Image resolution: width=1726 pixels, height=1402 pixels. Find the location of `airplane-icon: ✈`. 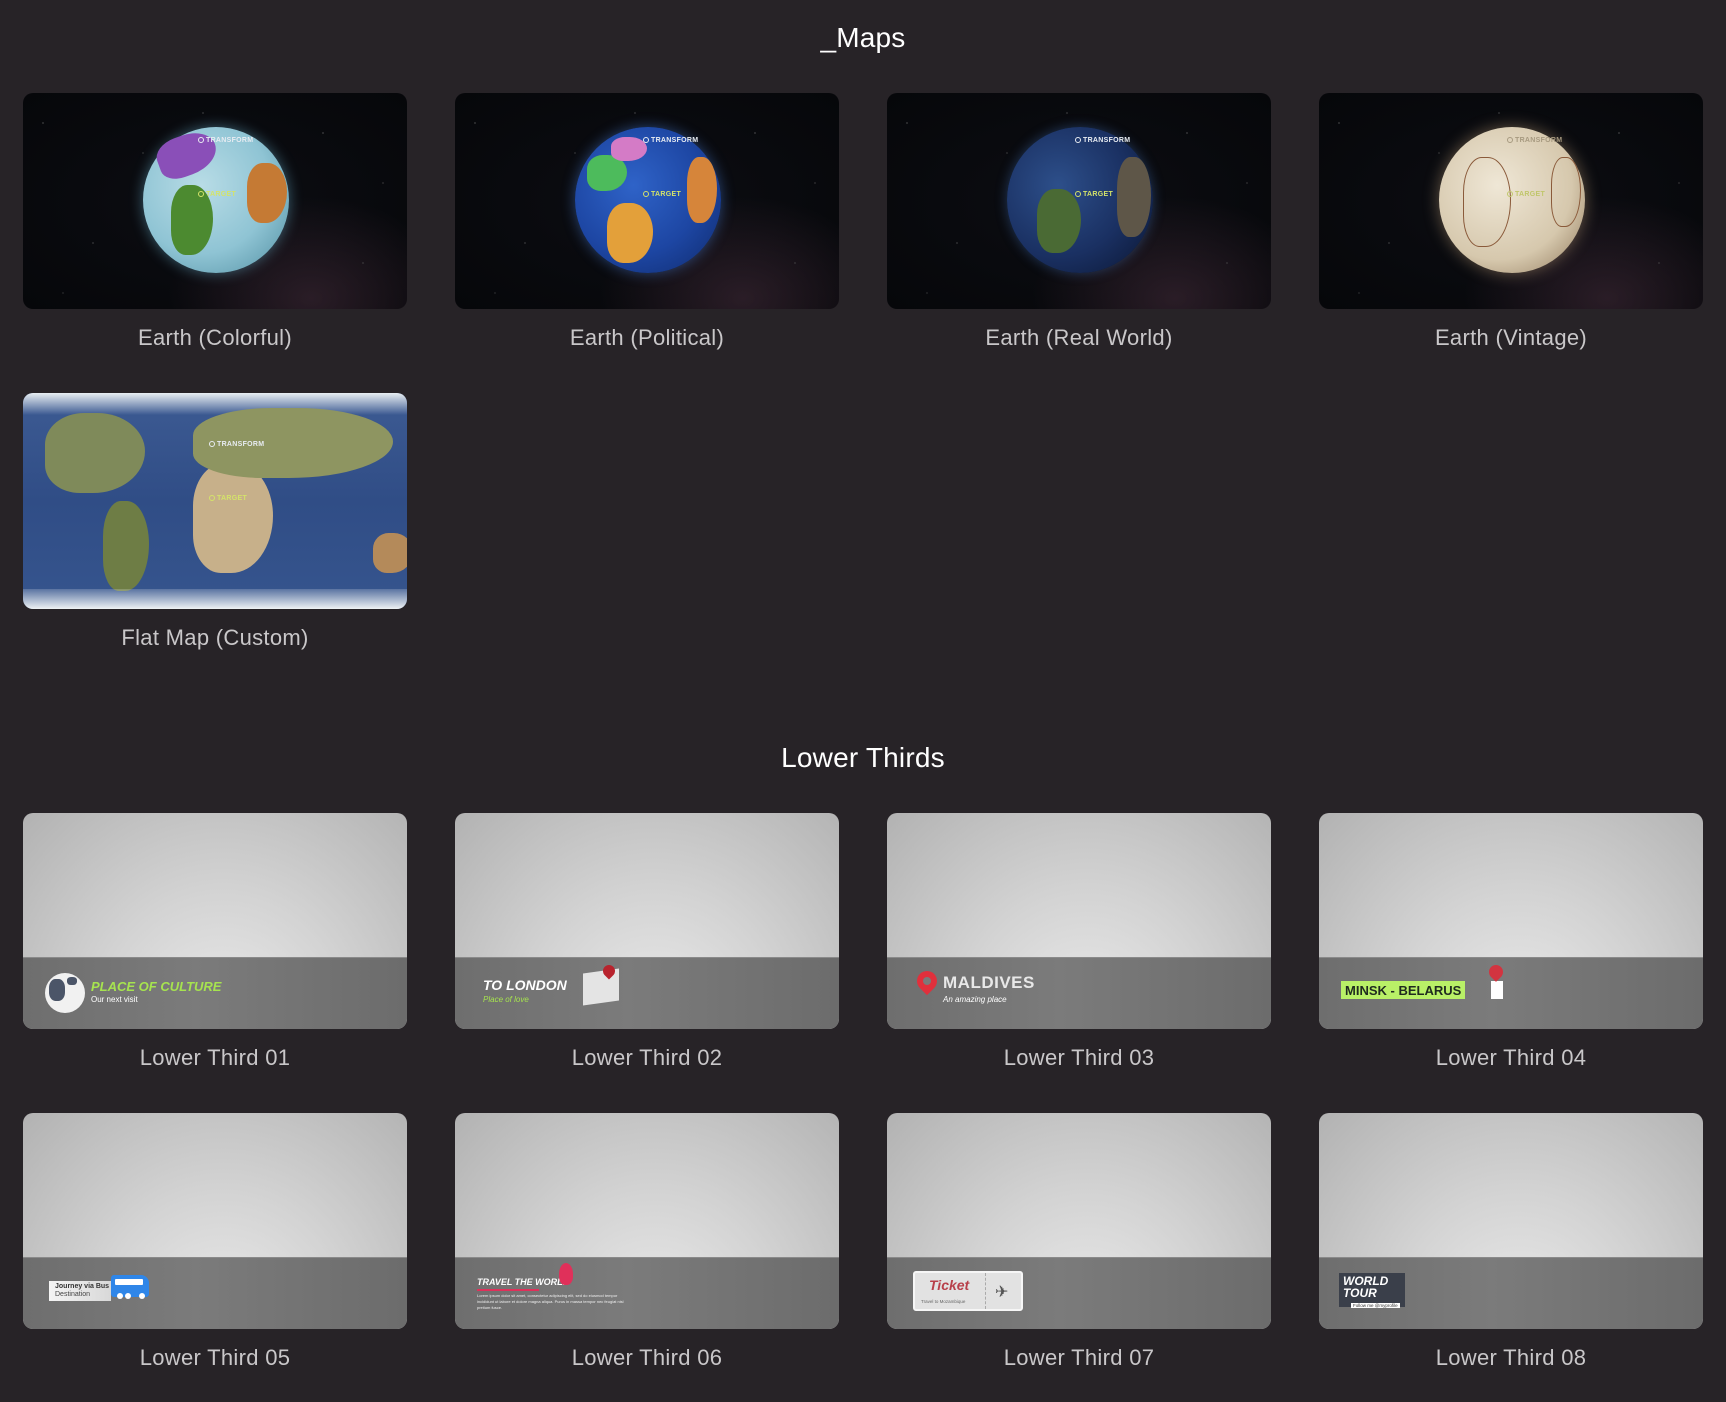

airplane-icon: ✈ is located at coordinates (1002, 1292).